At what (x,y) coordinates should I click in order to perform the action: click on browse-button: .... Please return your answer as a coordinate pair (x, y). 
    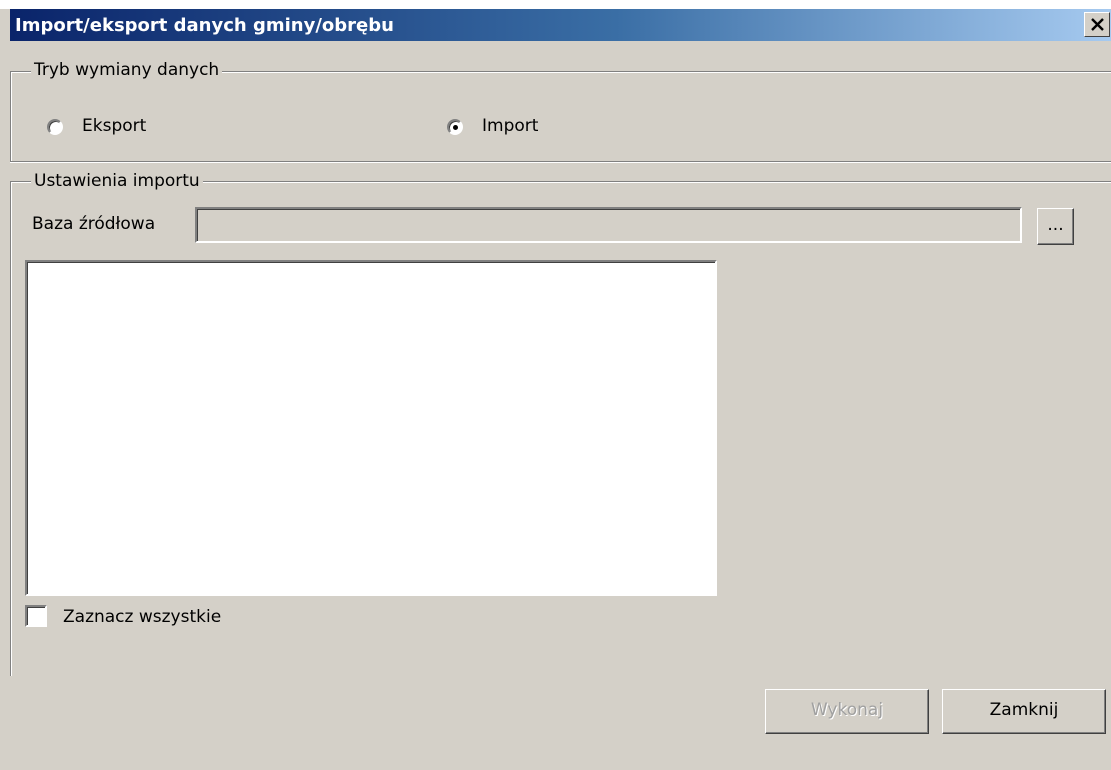
    Looking at the image, I should click on (1055, 226).